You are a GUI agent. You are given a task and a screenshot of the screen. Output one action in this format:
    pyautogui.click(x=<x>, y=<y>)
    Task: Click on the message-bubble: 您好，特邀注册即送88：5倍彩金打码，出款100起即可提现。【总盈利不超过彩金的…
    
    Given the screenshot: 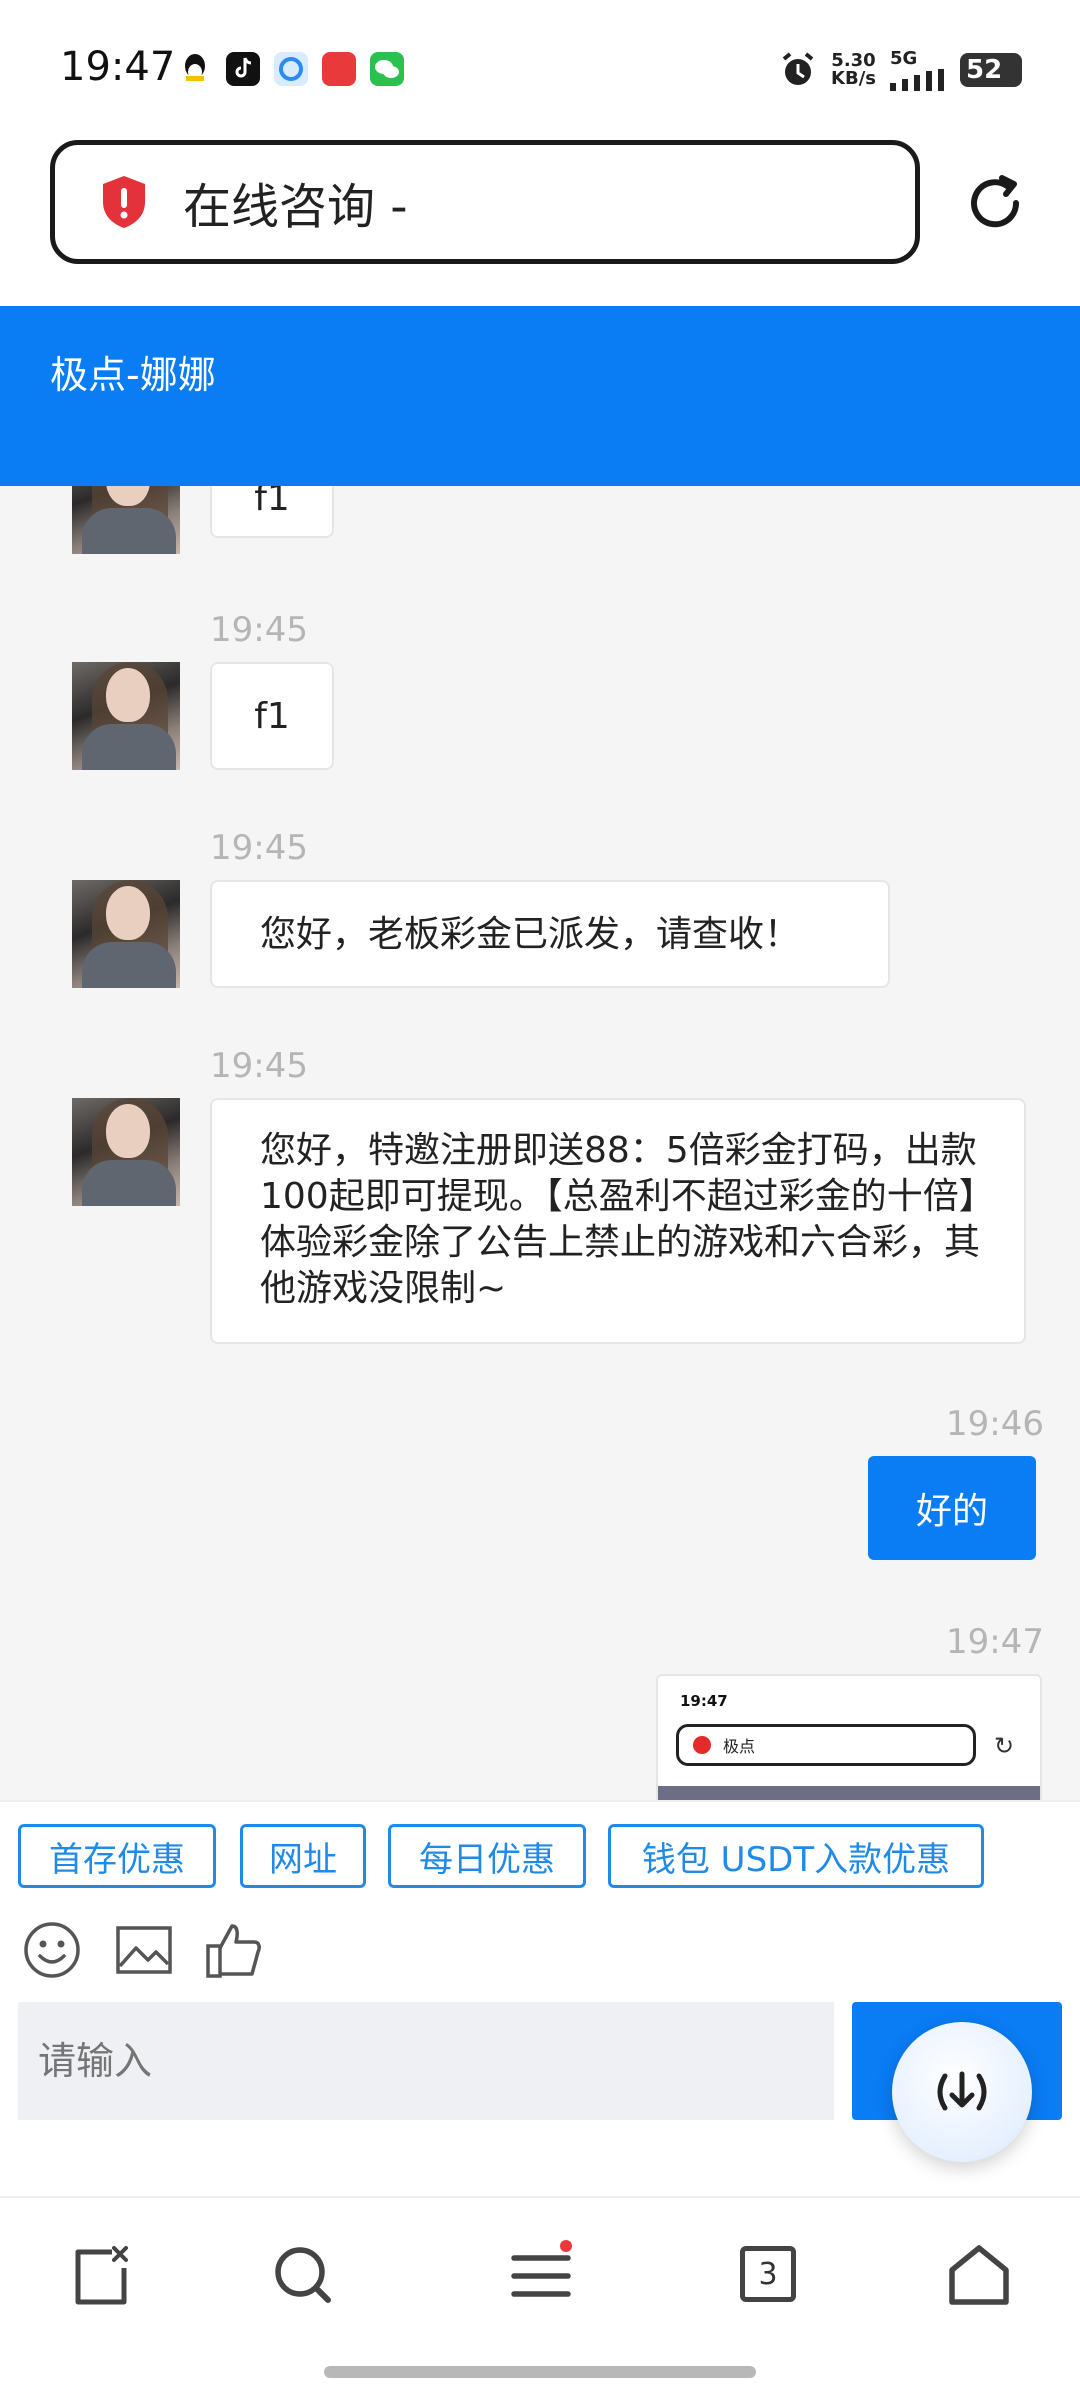 What is the action you would take?
    pyautogui.click(x=618, y=1221)
    